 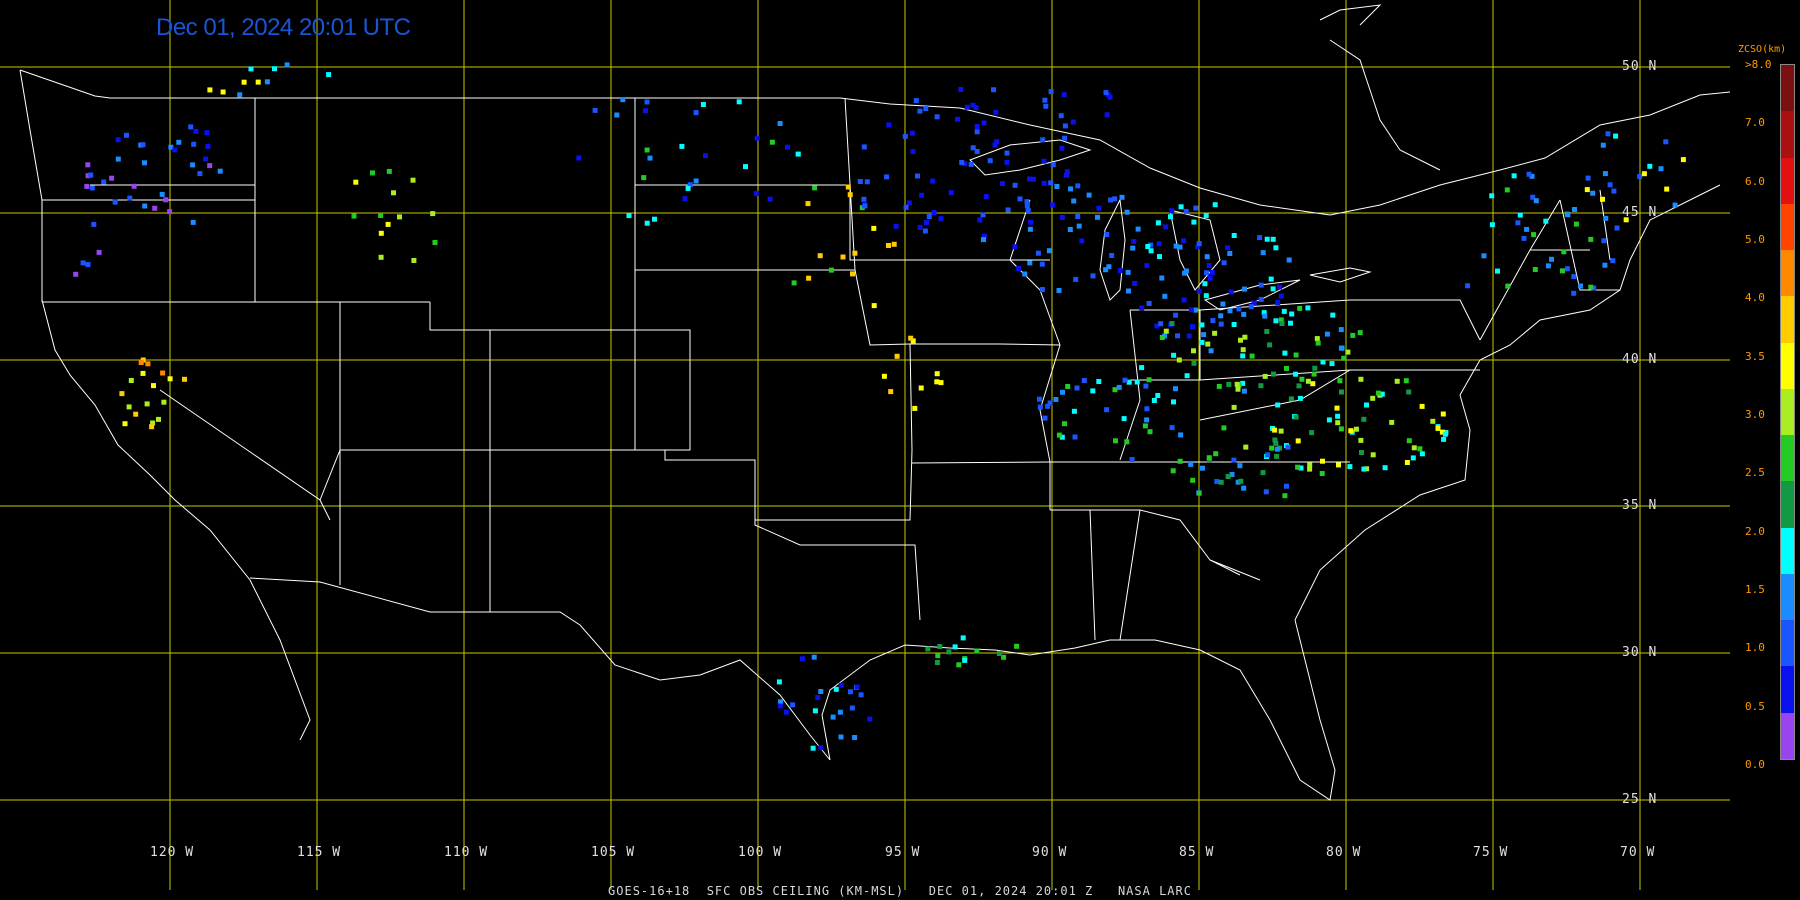 What do you see at coordinates (1340, 275) in the screenshot?
I see `lake-ontario` at bounding box center [1340, 275].